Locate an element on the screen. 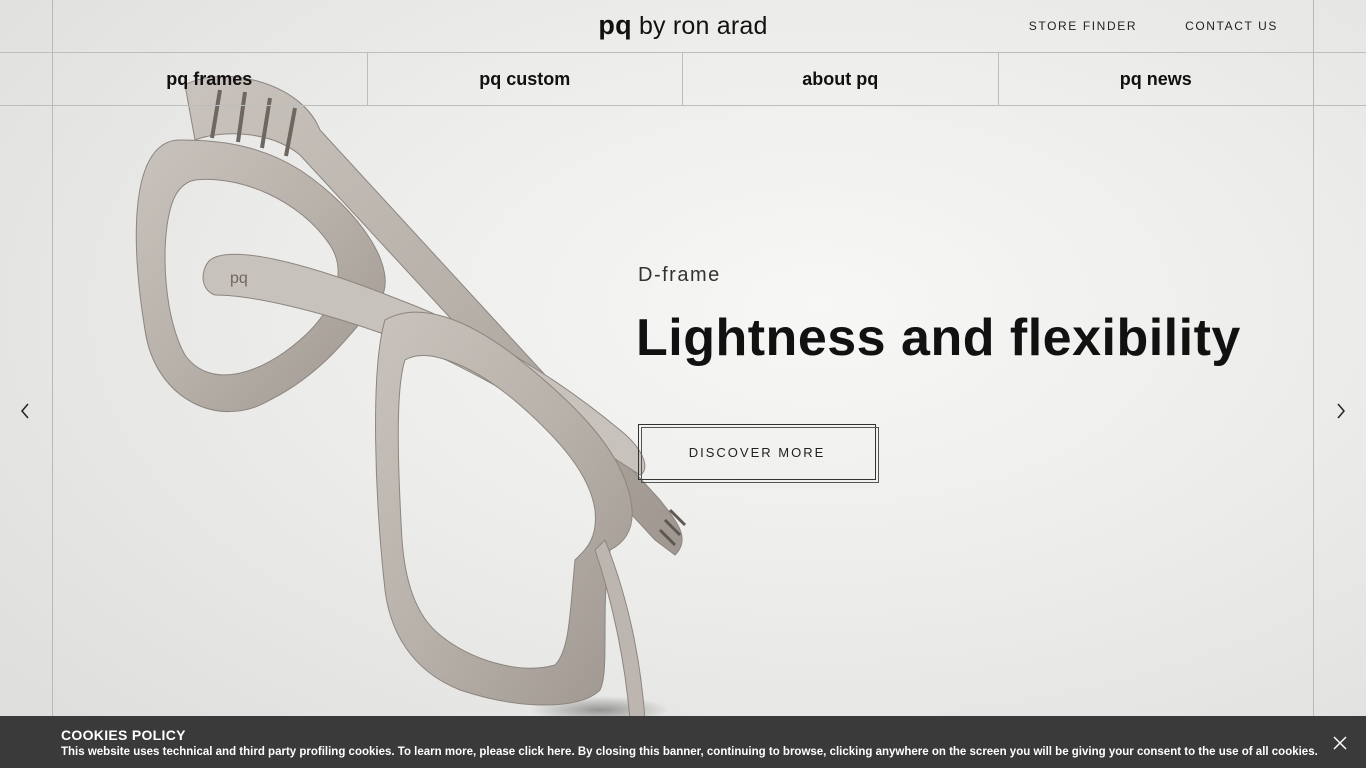 The height and width of the screenshot is (768, 1366). nav-divider-left is located at coordinates (26, 105).